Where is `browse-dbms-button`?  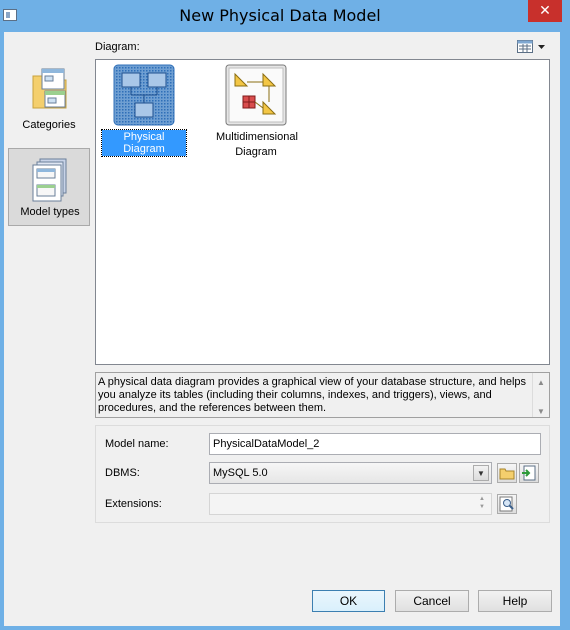
browse-dbms-button is located at coordinates (507, 473).